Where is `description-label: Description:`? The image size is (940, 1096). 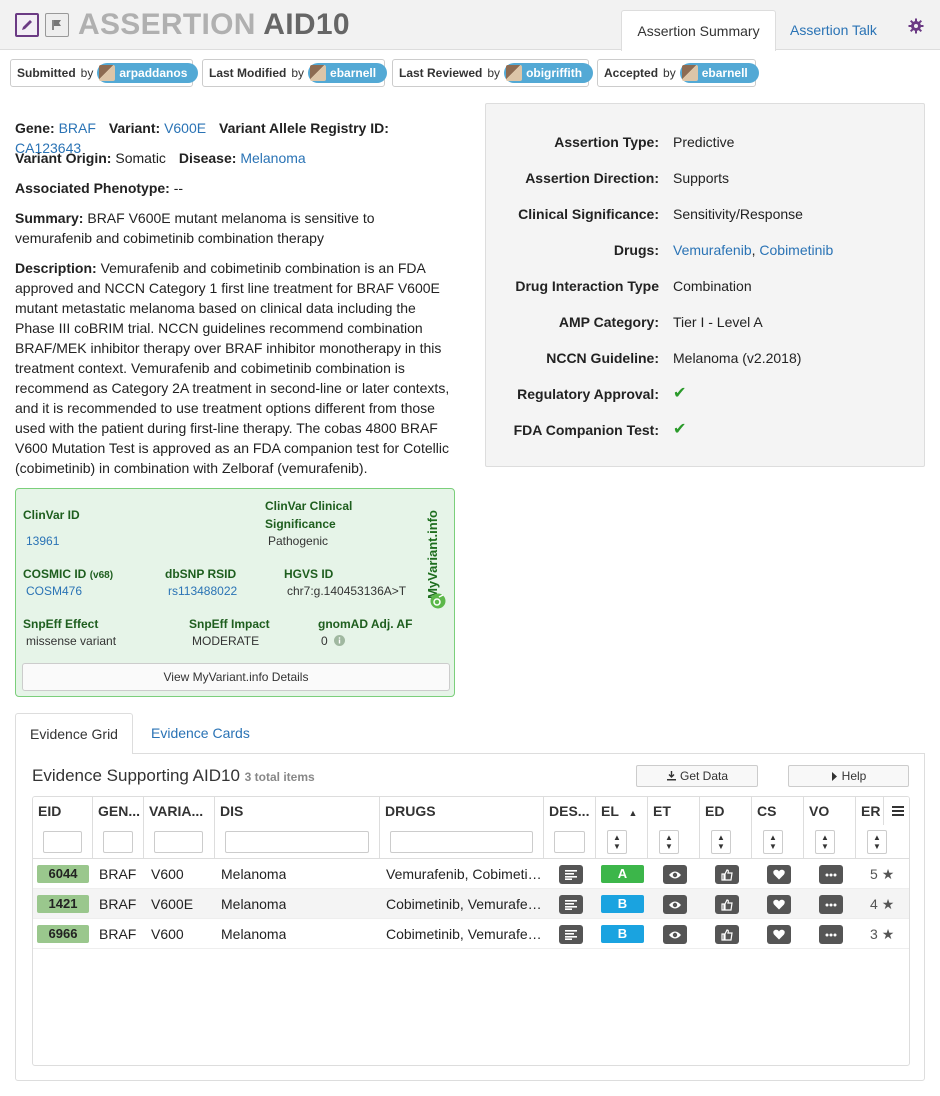
description-label: Description: is located at coordinates (56, 268).